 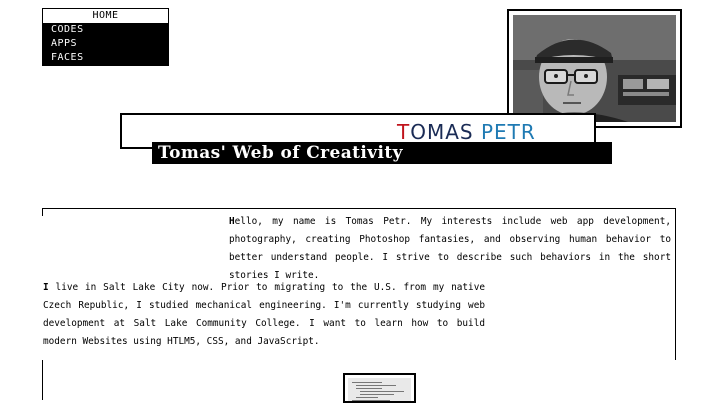 I want to click on portrait-photo, so click(x=594, y=68).